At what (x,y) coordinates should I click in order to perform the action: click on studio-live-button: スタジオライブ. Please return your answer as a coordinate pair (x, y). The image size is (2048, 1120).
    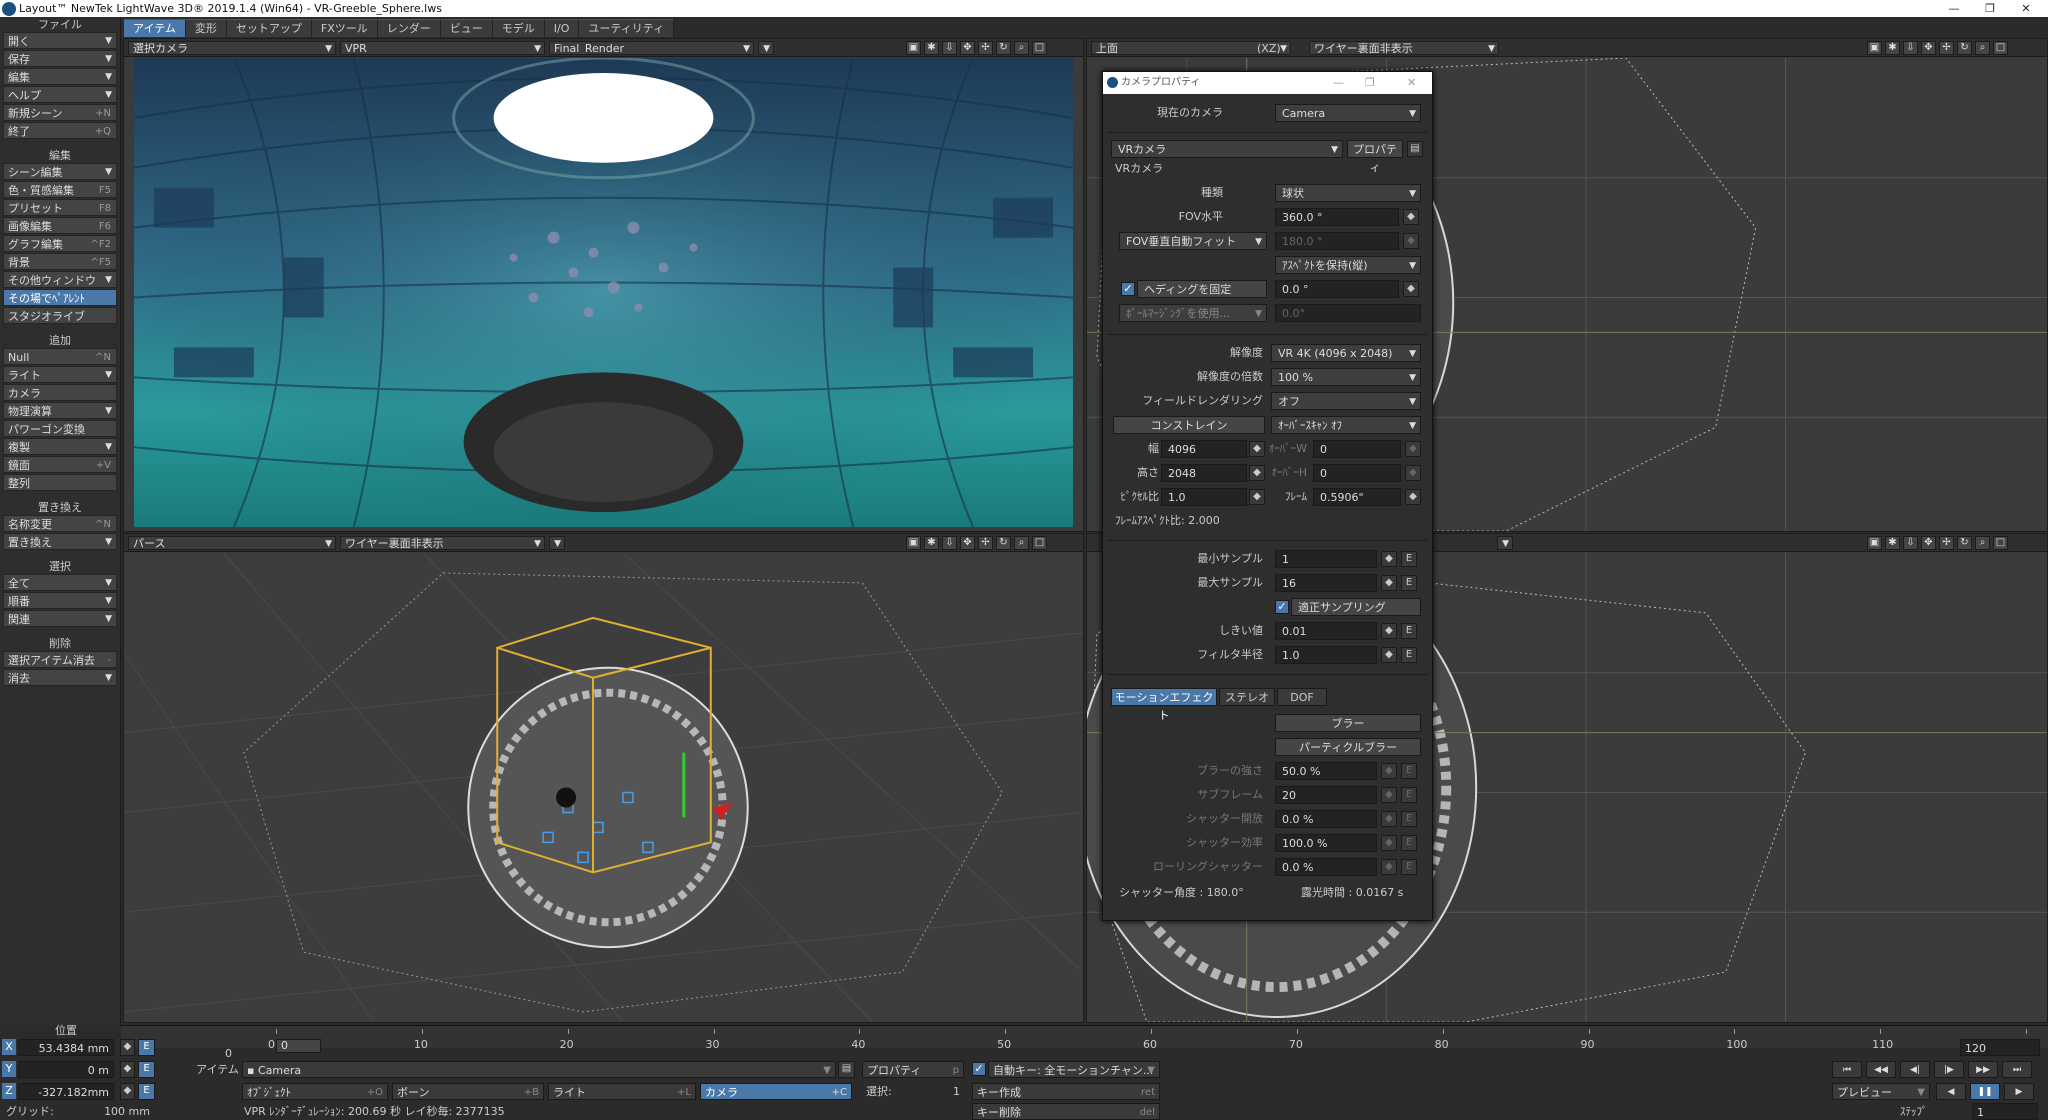
    Looking at the image, I should click on (60, 315).